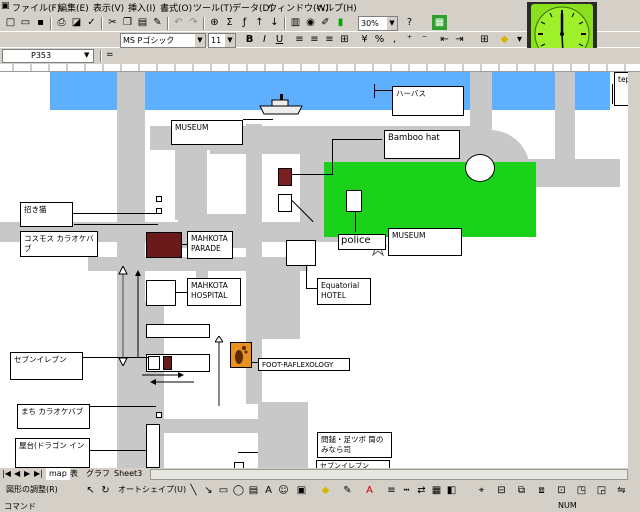  I want to click on tab-graph: グラフ, so click(98, 474).